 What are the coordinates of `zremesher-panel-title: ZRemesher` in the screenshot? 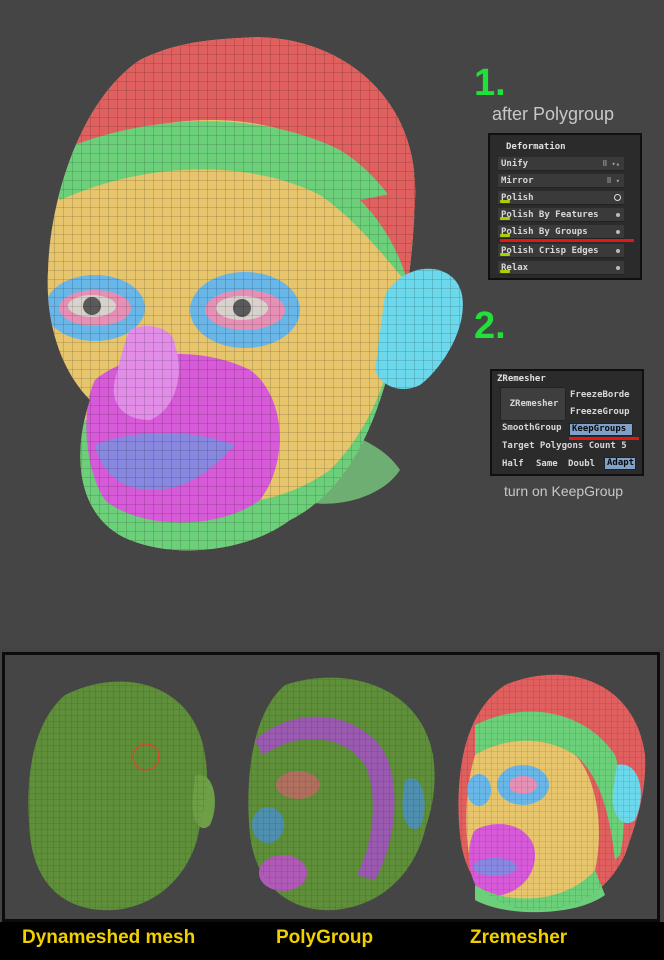 It's located at (521, 379).